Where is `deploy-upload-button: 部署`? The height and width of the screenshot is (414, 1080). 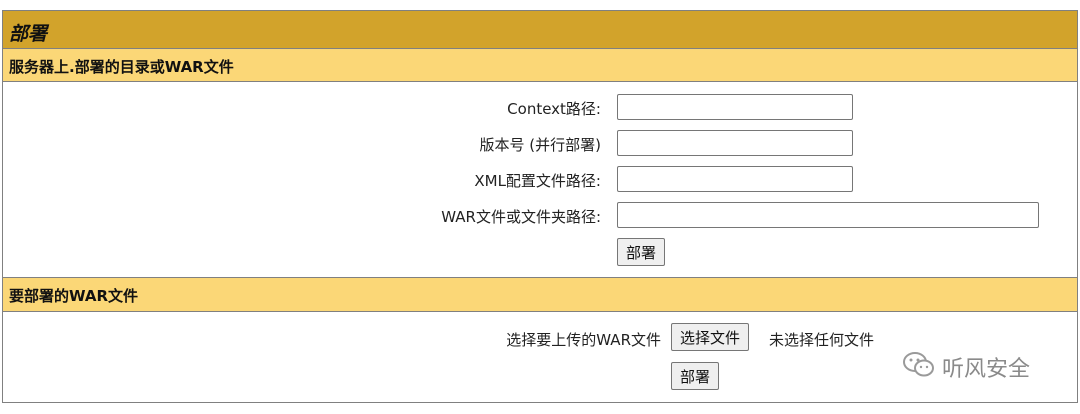 deploy-upload-button: 部署 is located at coordinates (695, 376).